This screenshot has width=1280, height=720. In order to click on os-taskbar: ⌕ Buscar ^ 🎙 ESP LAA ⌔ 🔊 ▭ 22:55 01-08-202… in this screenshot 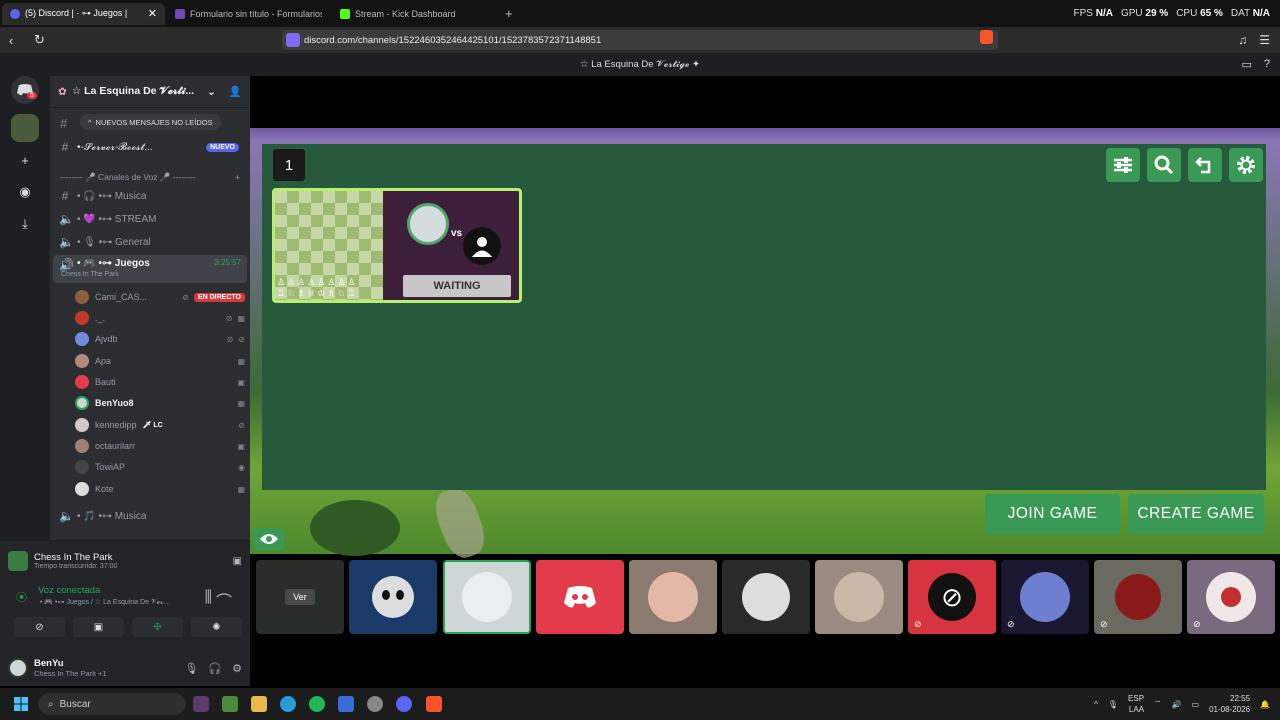, I will do `click(640, 704)`.